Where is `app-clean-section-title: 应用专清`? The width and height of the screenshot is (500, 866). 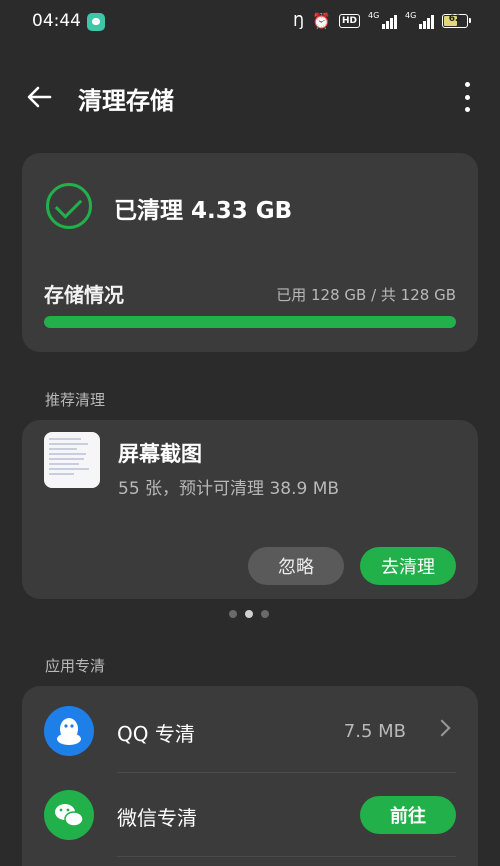 app-clean-section-title: 应用专清 is located at coordinates (75, 666).